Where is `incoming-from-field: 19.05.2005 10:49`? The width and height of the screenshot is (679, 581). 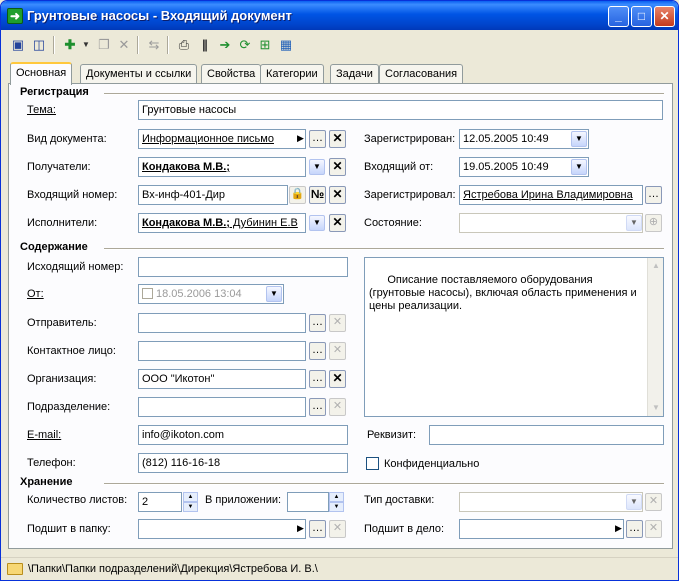 incoming-from-field: 19.05.2005 10:49 is located at coordinates (524, 167).